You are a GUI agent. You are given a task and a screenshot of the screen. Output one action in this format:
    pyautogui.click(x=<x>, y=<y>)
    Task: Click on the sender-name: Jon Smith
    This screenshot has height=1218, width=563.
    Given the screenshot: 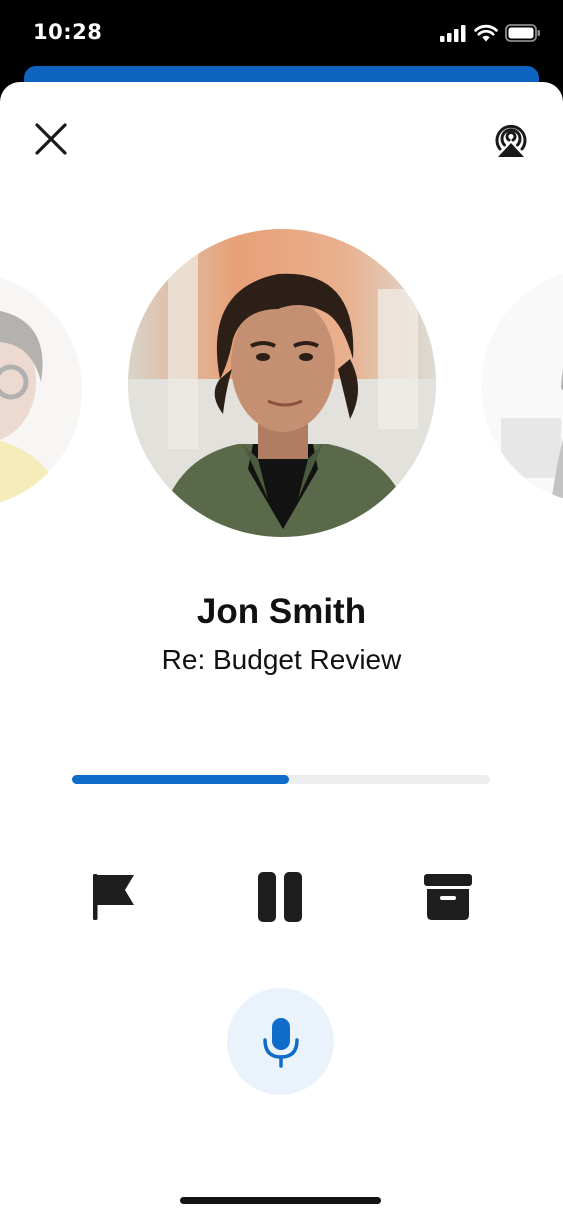 What is the action you would take?
    pyautogui.click(x=281, y=611)
    